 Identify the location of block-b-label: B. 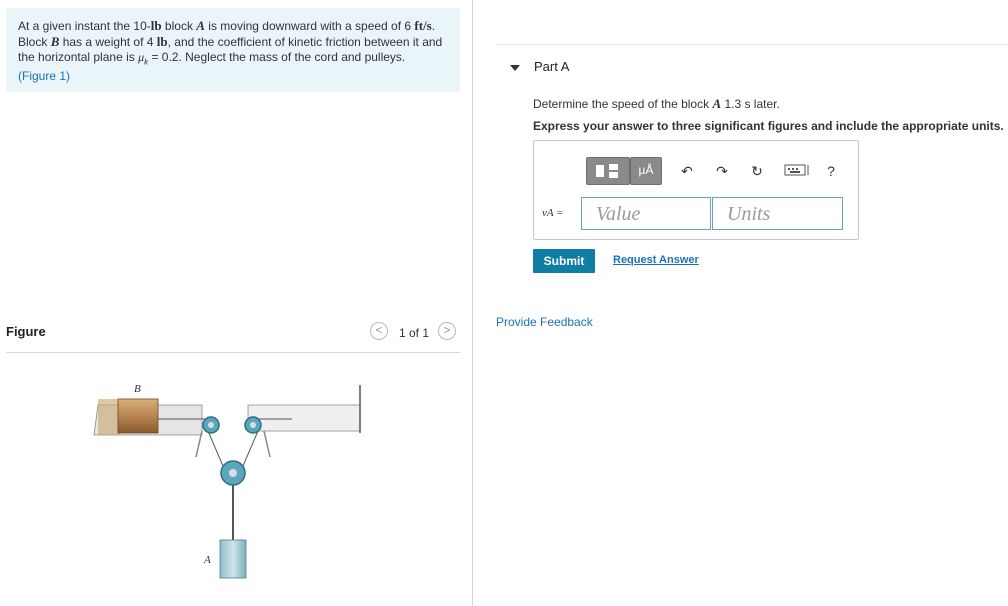
(137, 389).